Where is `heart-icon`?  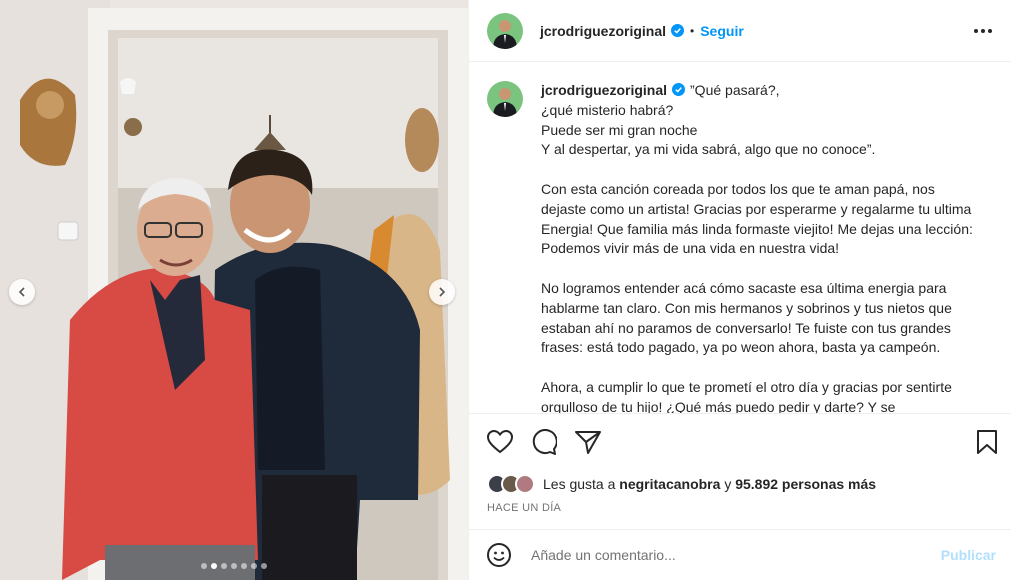
heart-icon is located at coordinates (500, 441).